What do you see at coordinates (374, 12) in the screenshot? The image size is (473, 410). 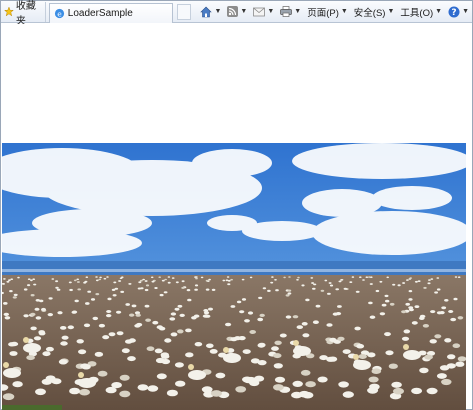 I see `safety-menu: 安全(S) ▼` at bounding box center [374, 12].